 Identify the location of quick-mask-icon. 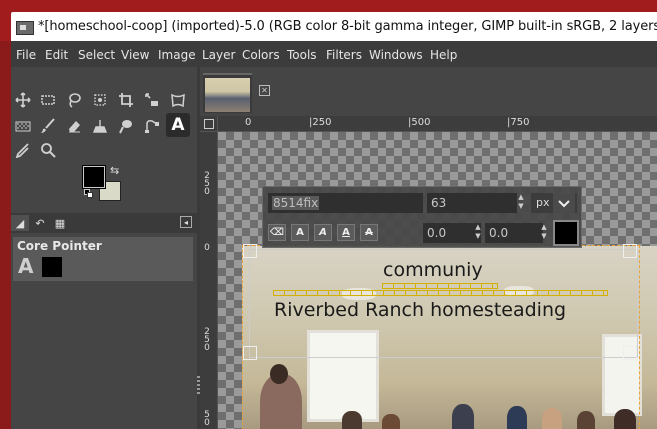
(209, 124).